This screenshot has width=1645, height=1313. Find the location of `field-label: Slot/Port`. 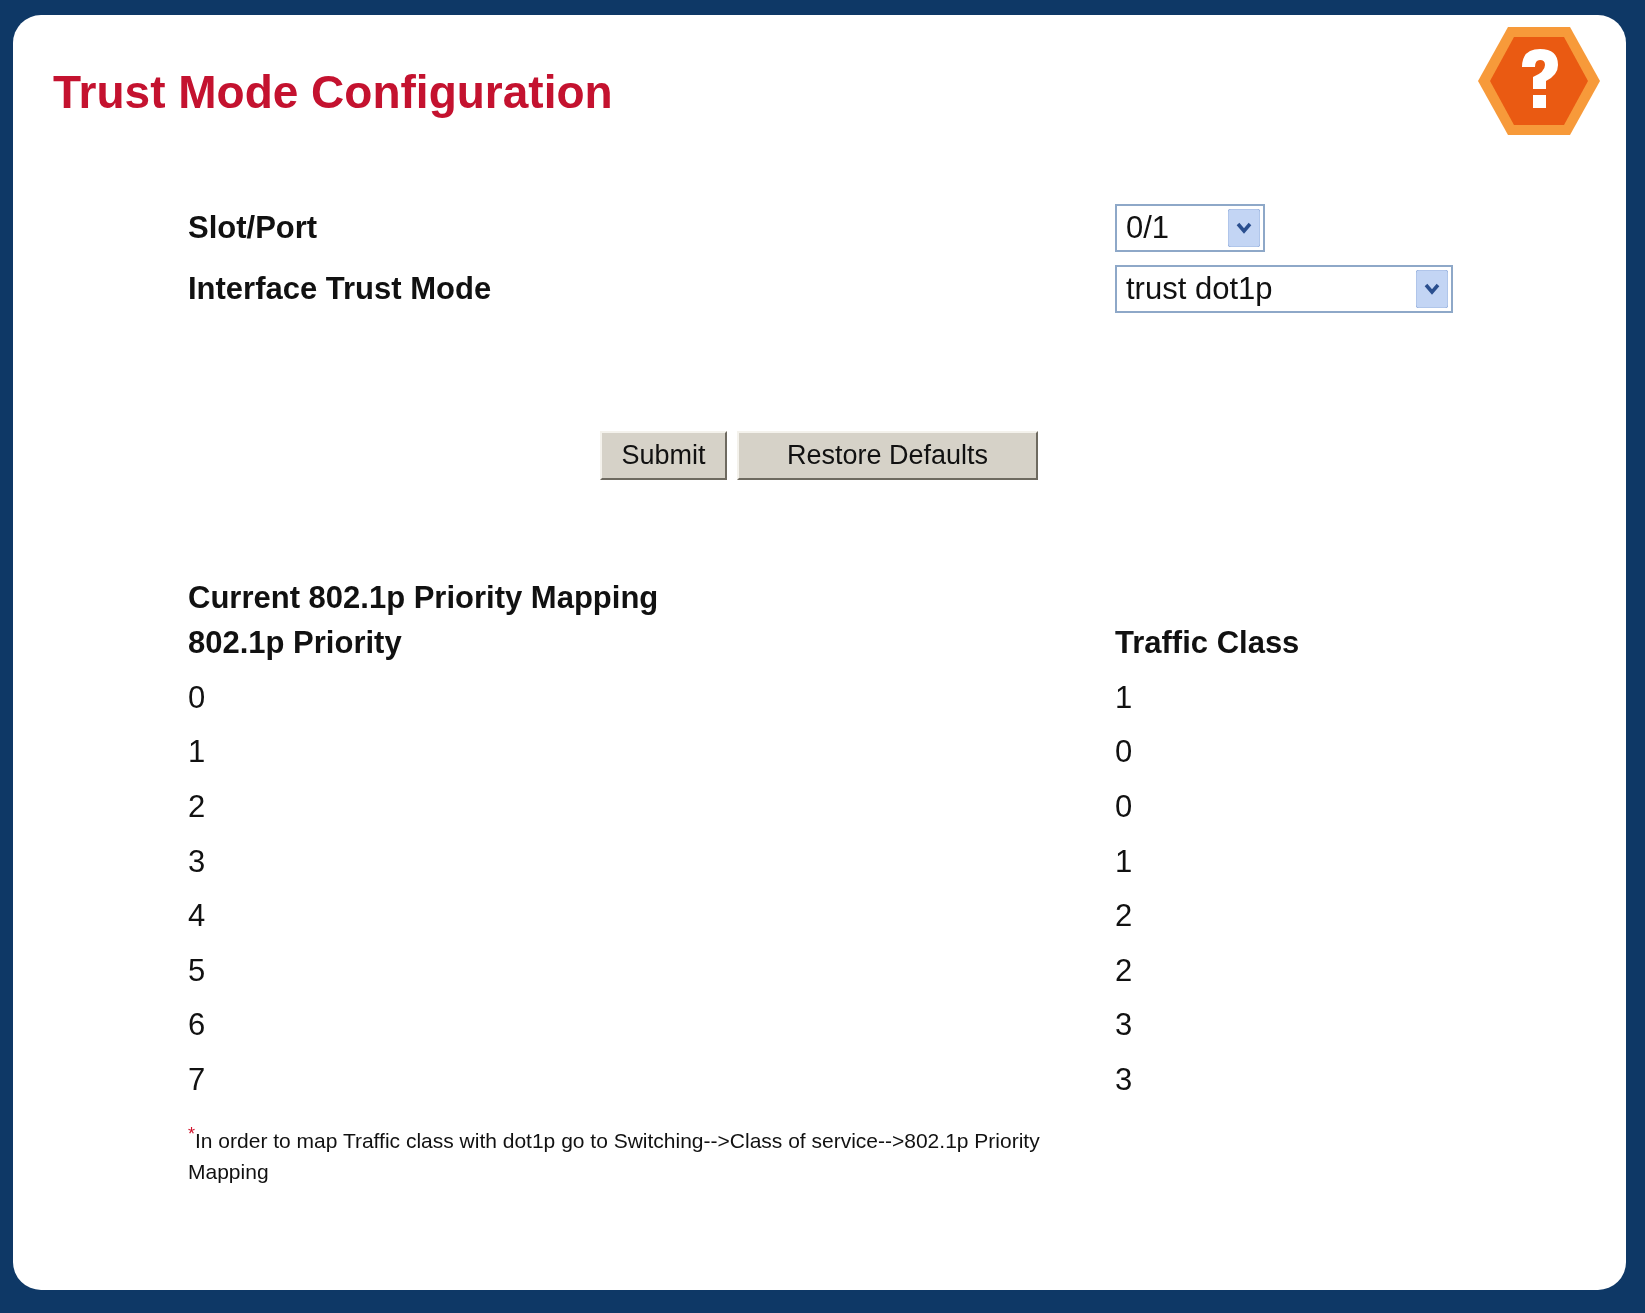

field-label: Slot/Port is located at coordinates (253, 227).